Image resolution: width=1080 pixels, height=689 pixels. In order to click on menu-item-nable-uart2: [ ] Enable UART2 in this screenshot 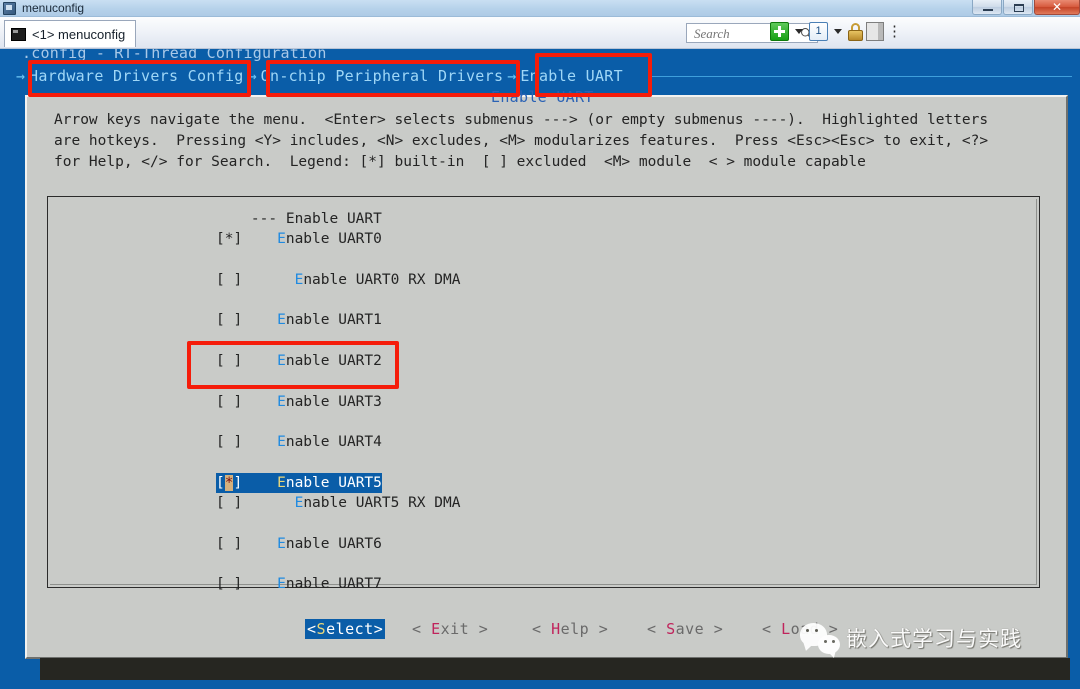, I will do `click(338, 361)`.